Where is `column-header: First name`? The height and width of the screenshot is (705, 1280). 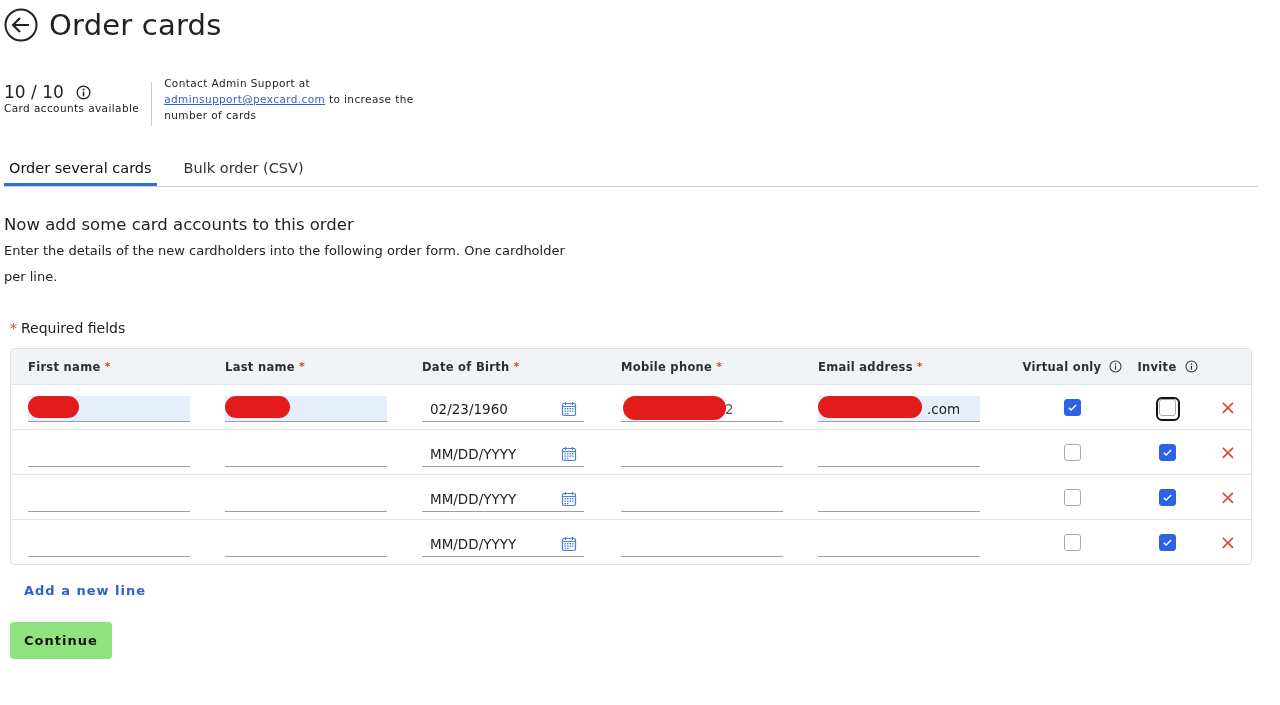
column-header: First name is located at coordinates (64, 366).